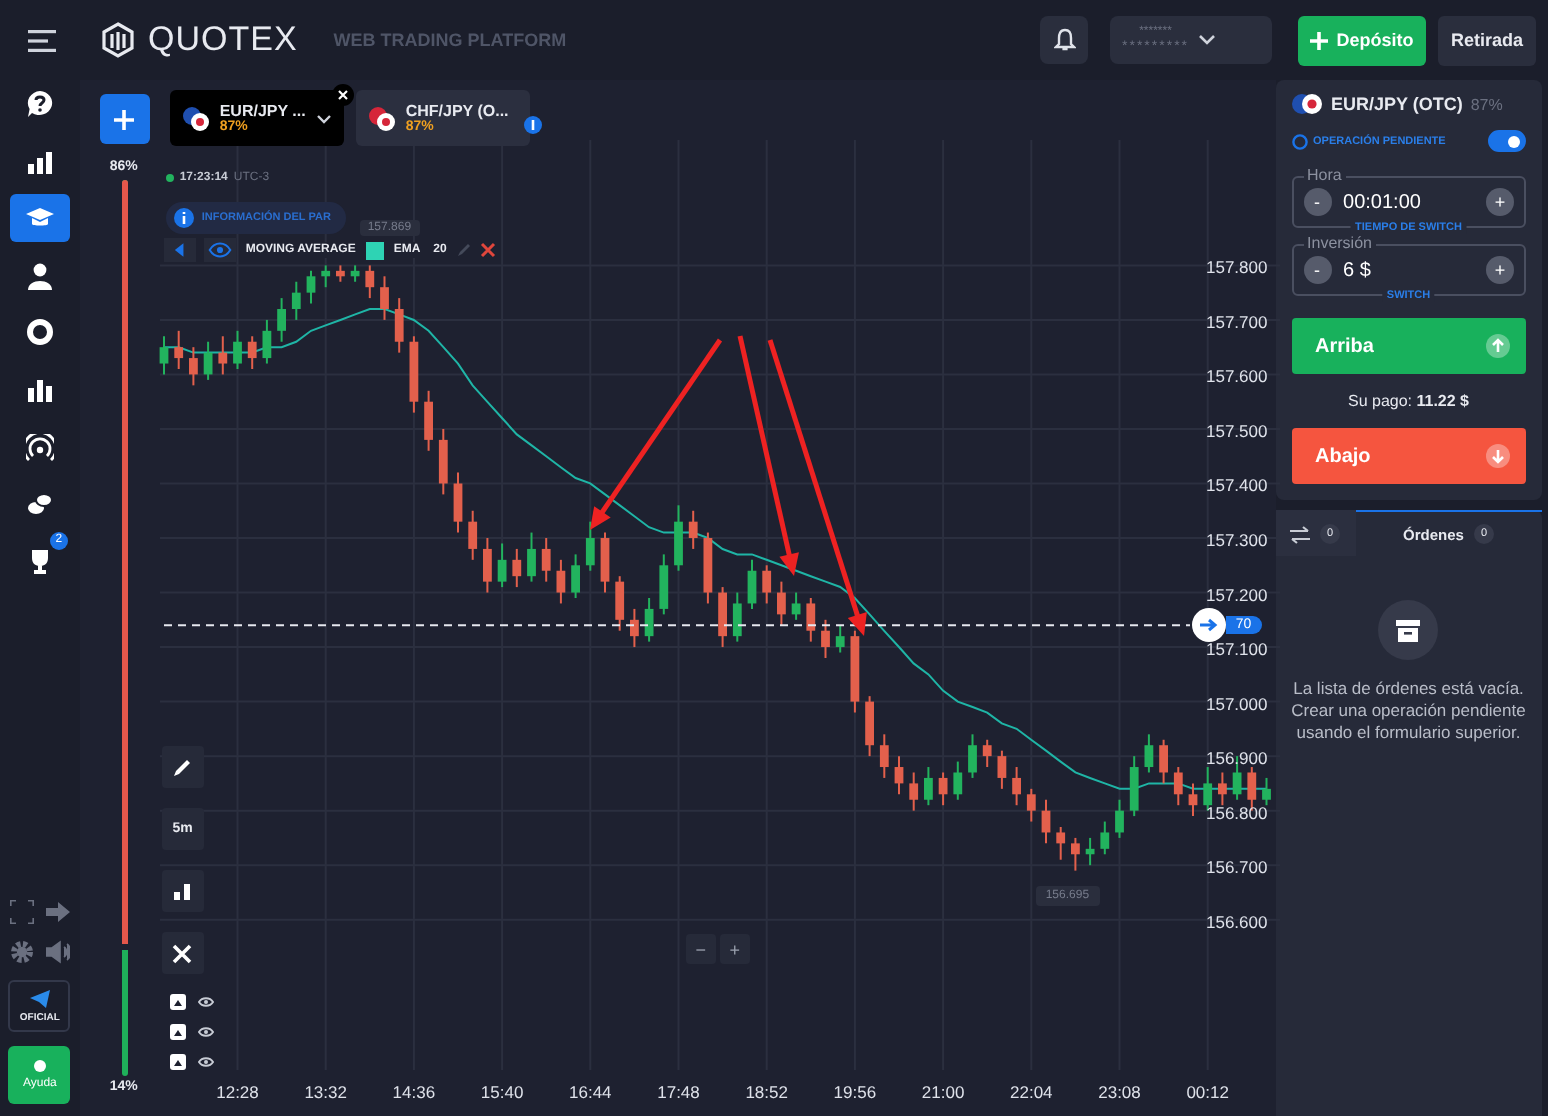 Image resolution: width=1548 pixels, height=1116 pixels. I want to click on close-icon, so click(342, 95).